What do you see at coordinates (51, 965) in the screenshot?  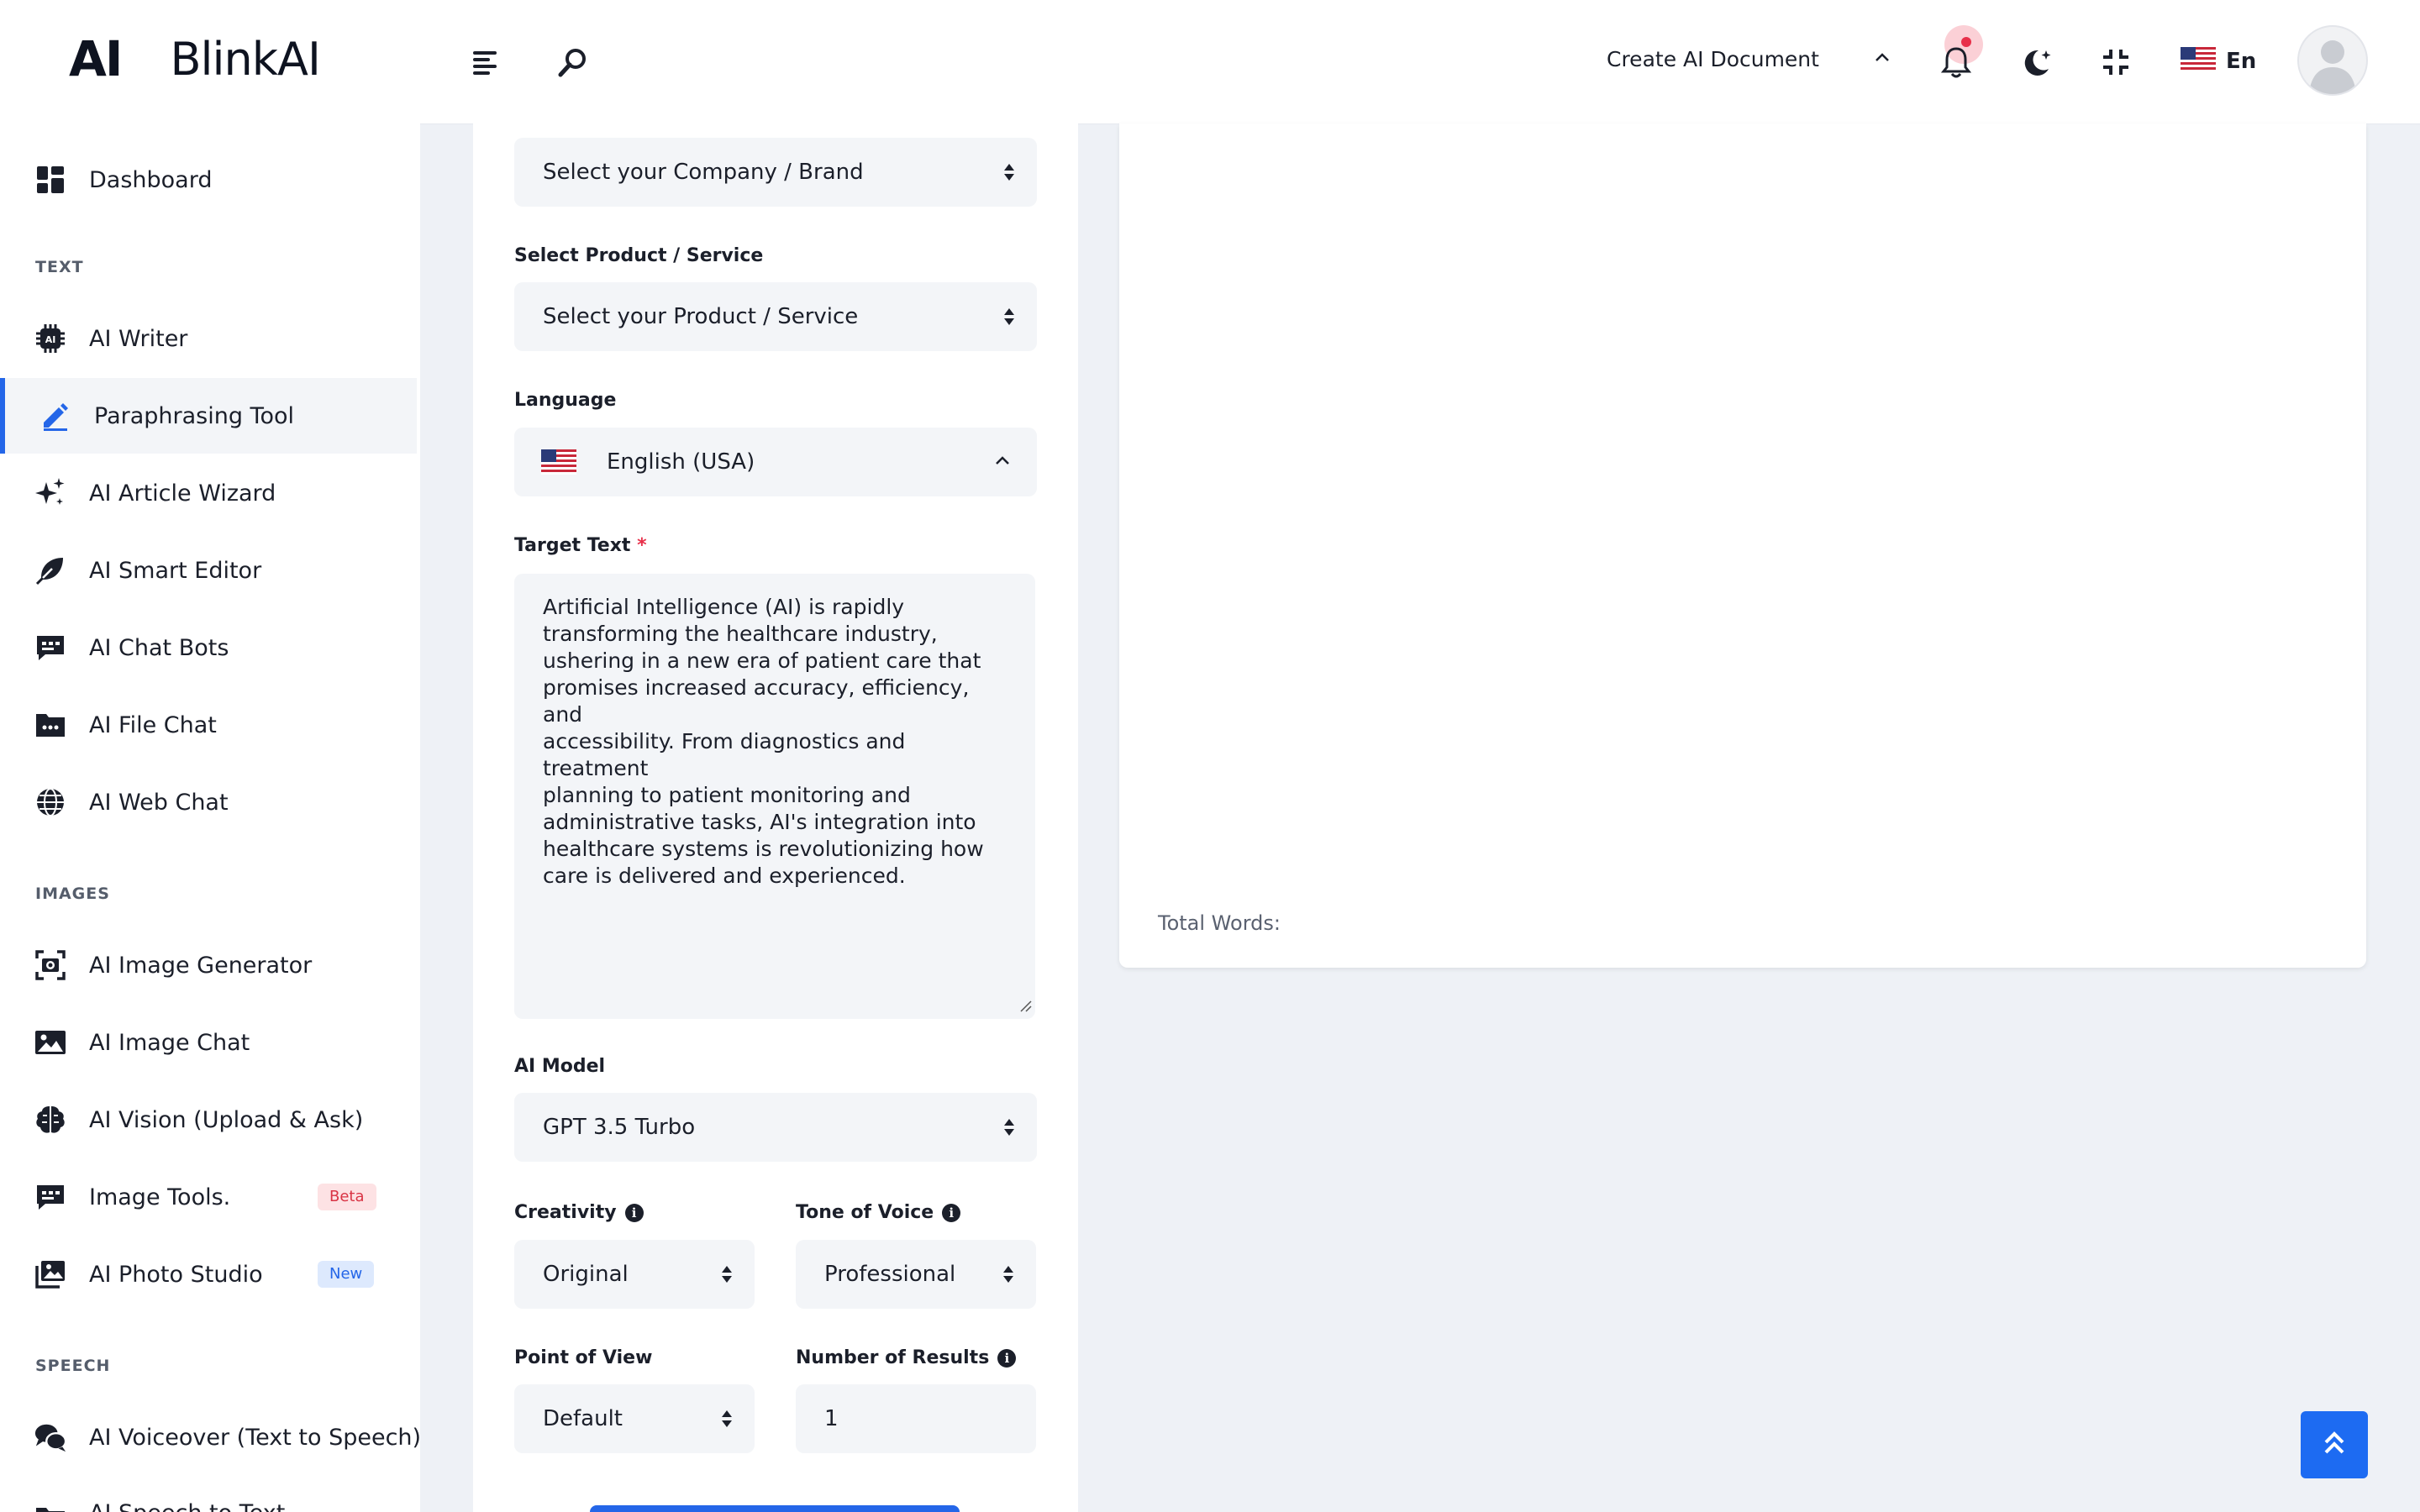 I see `camera-frame-icon` at bounding box center [51, 965].